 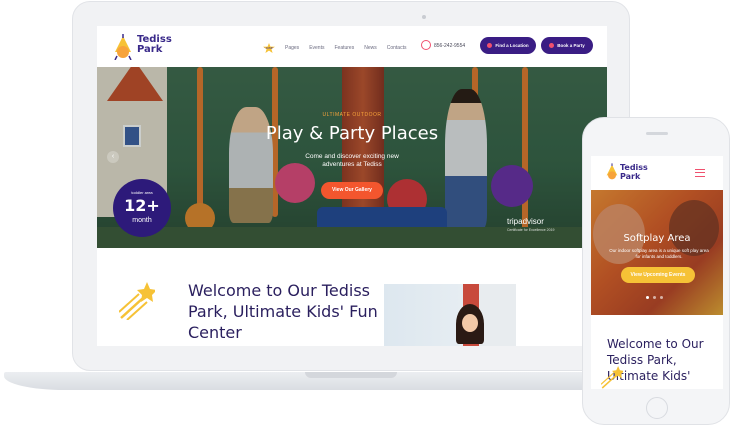 I want to click on logo-icon, so click(x=123, y=47).